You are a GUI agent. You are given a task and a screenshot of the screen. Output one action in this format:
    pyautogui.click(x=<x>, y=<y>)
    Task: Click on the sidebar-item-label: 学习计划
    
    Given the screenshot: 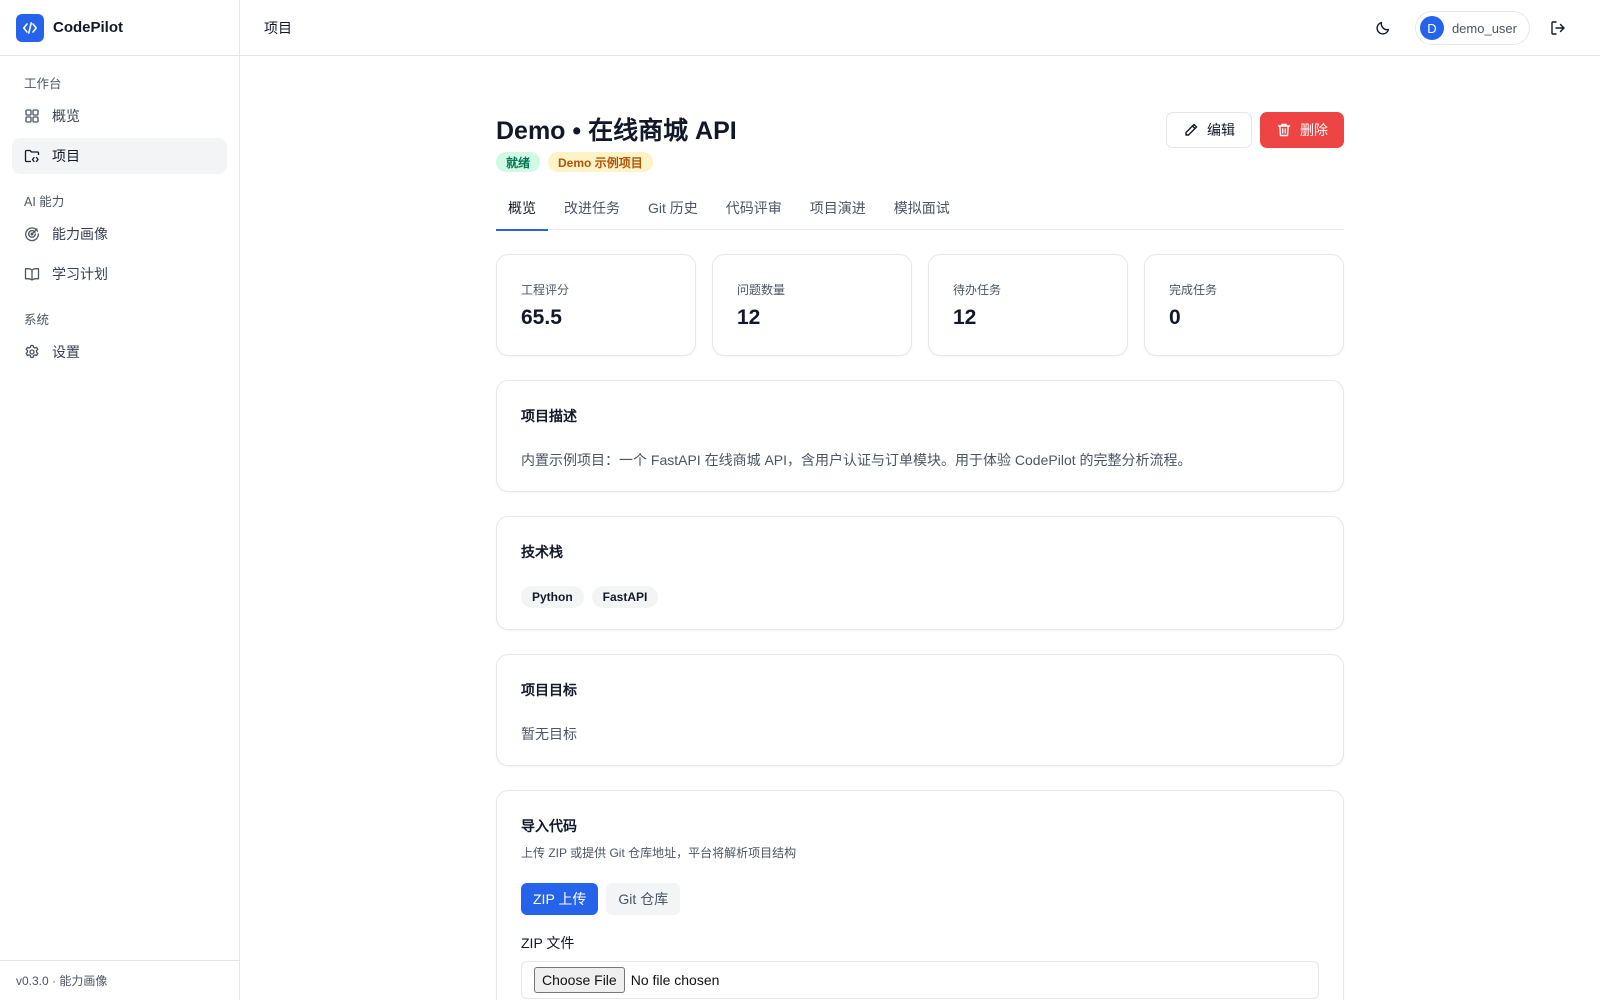 What is the action you would take?
    pyautogui.click(x=80, y=274)
    